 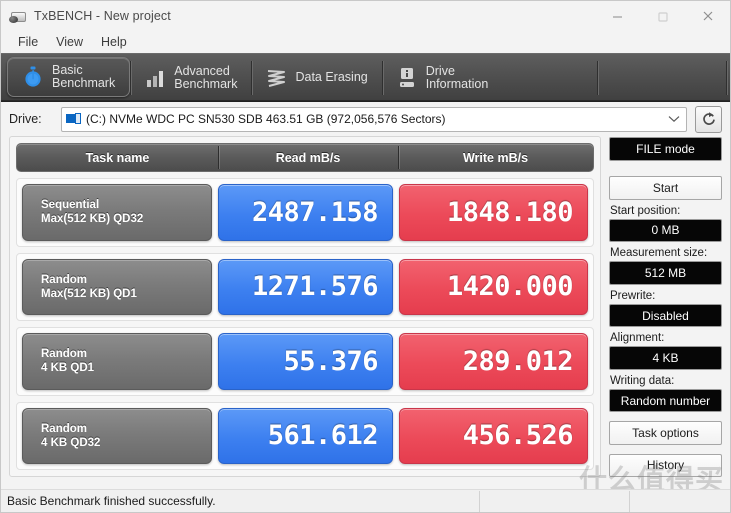 I want to click on writing-data-label: Writing data:, so click(x=642, y=380).